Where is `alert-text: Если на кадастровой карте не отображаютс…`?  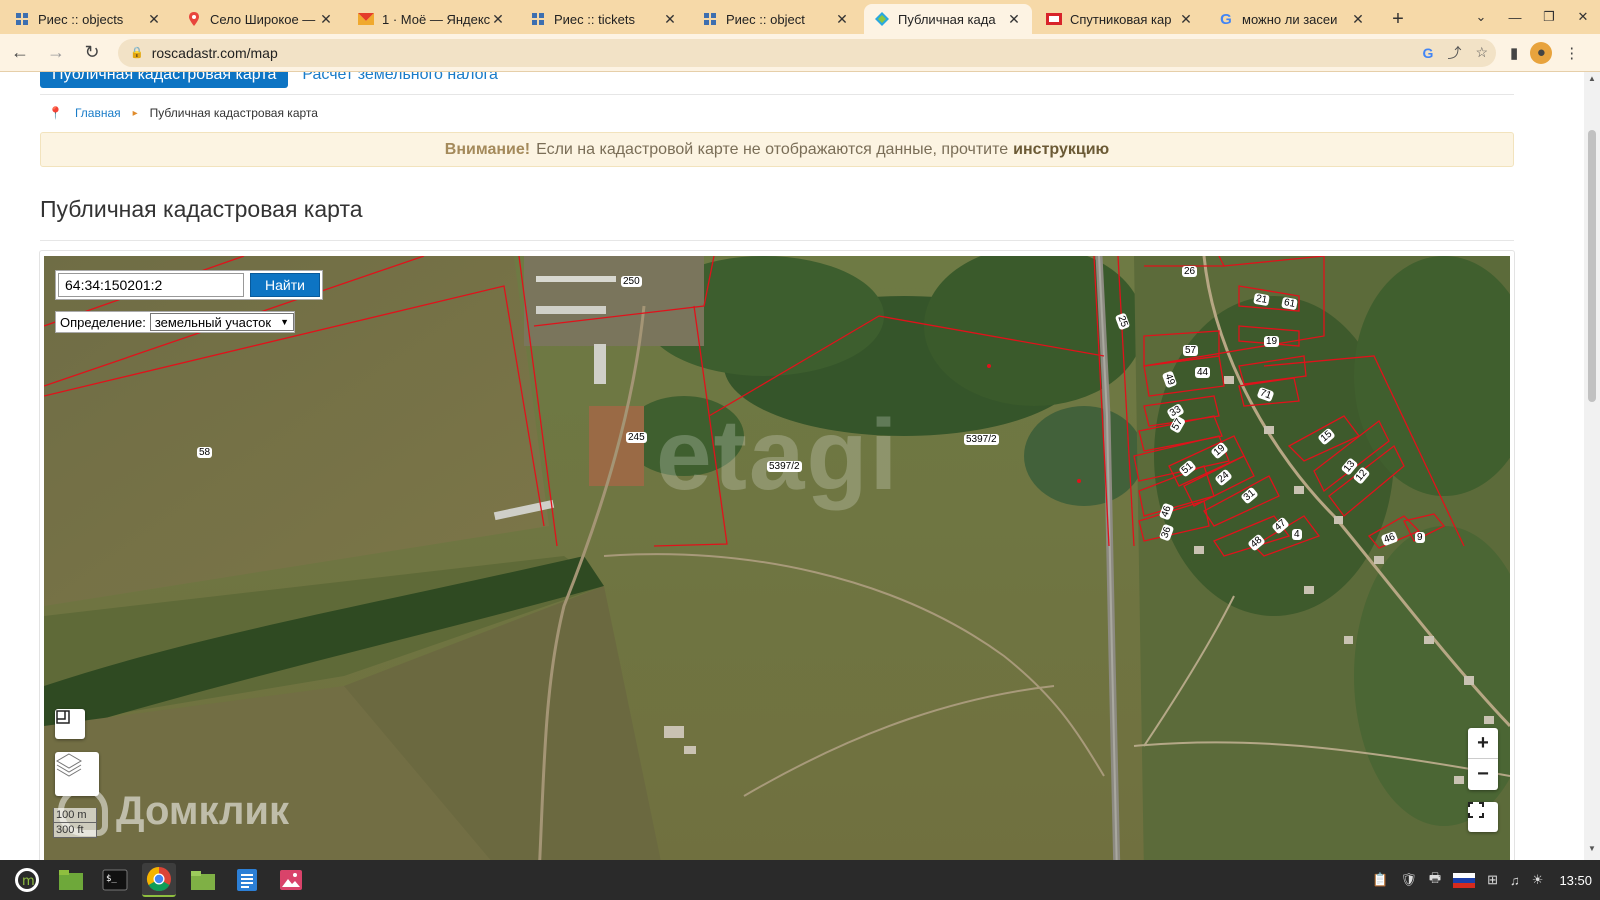 alert-text: Если на кадастровой карте не отображаютс… is located at coordinates (772, 149).